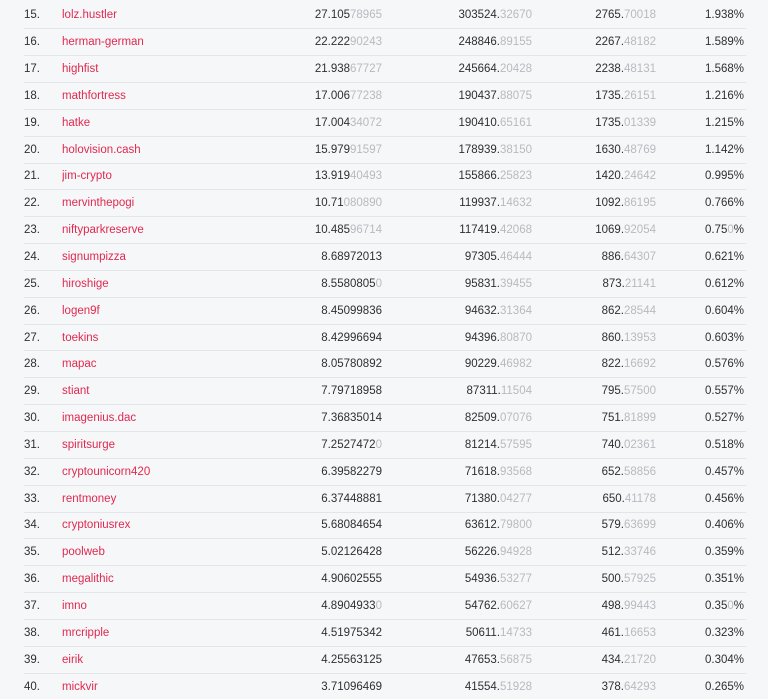 This screenshot has width=768, height=699. I want to click on value-1-cell: 8.05780892, so click(302, 364).